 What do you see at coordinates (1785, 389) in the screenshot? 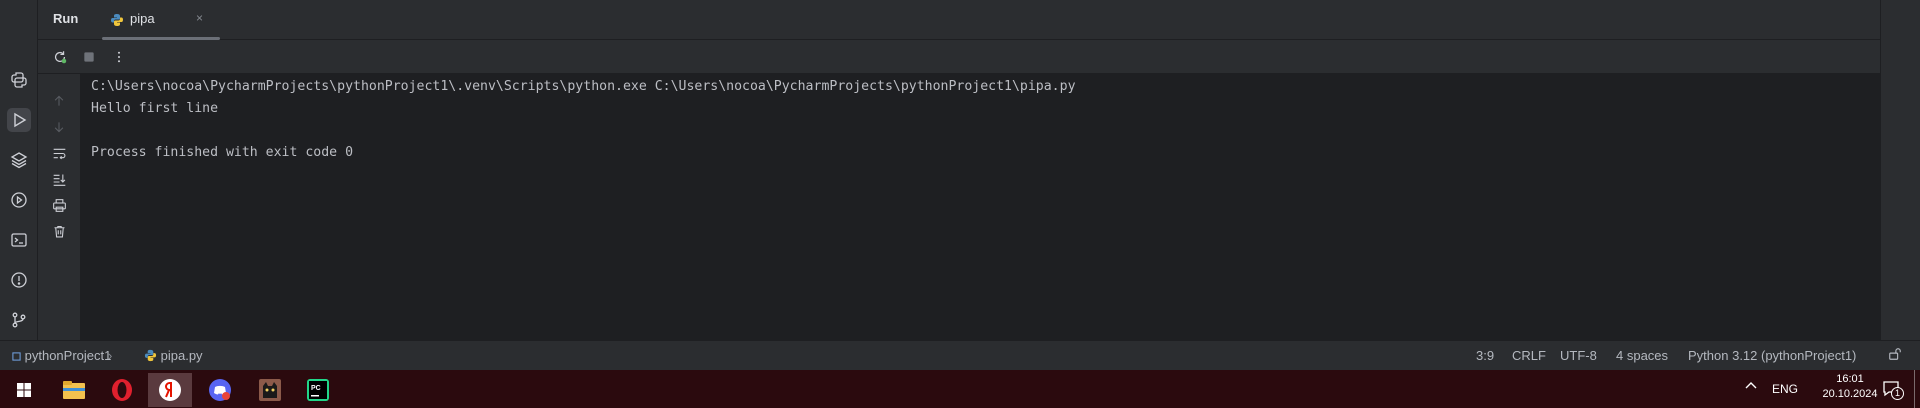
I see `language-indicator: ENG` at bounding box center [1785, 389].